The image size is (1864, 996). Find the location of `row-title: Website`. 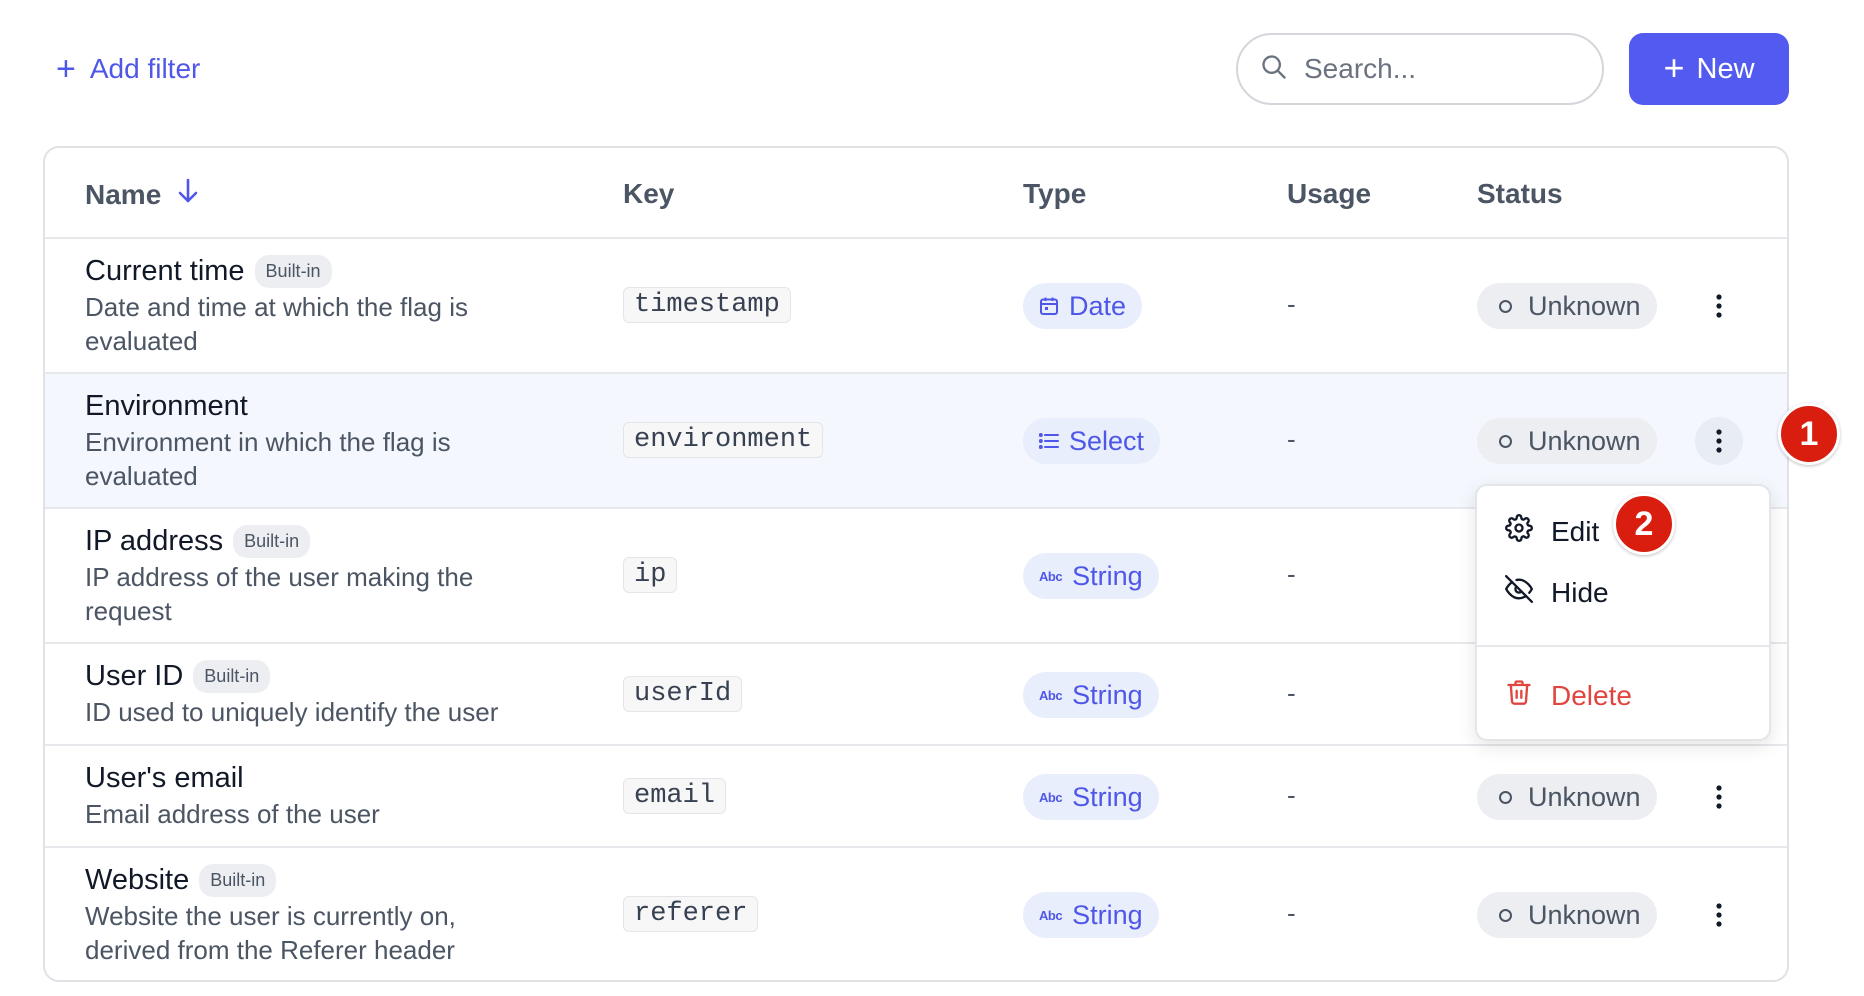

row-title: Website is located at coordinates (137, 880).